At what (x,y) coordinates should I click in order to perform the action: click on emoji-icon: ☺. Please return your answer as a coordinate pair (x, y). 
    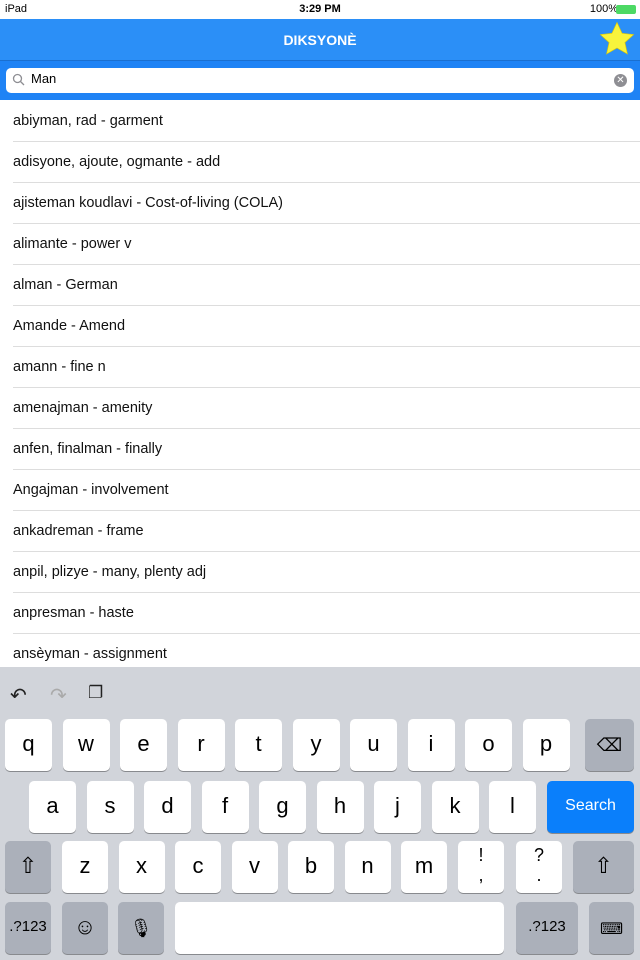
    Looking at the image, I should click on (85, 926).